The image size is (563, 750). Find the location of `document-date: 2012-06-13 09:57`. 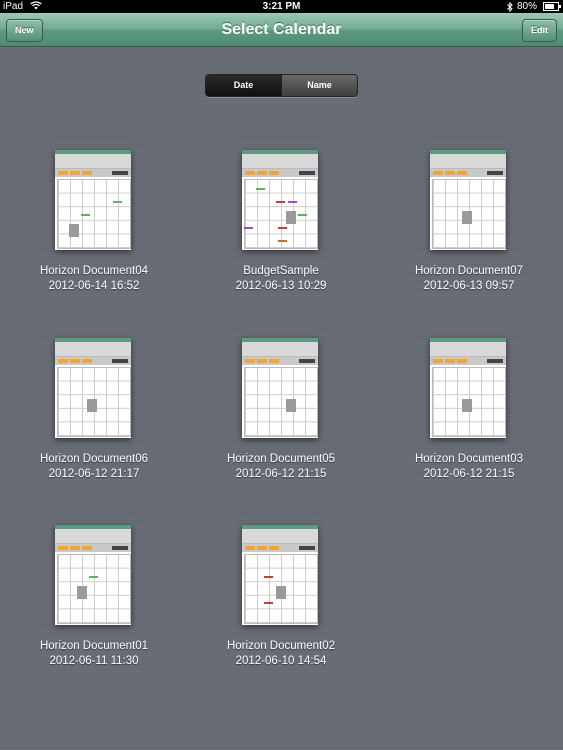

document-date: 2012-06-13 09:57 is located at coordinates (469, 286).